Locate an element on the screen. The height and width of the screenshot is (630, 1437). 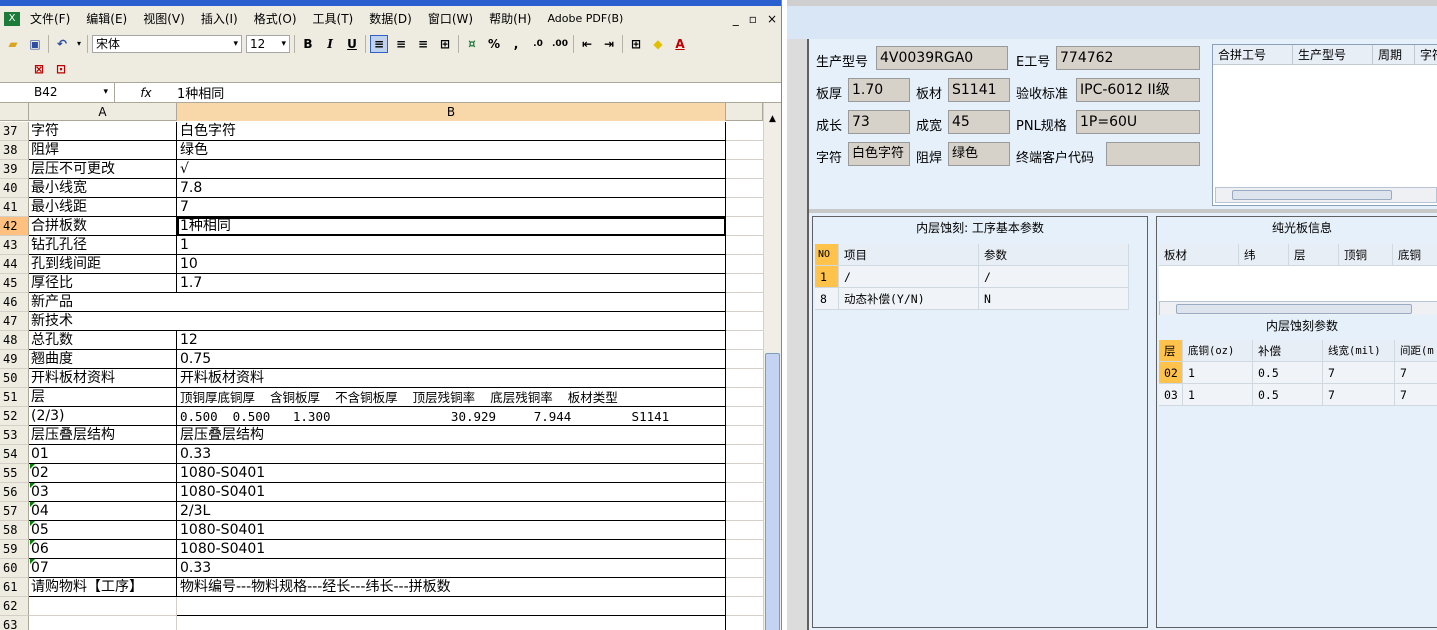
align-left-icon: ≡ is located at coordinates (379, 43).